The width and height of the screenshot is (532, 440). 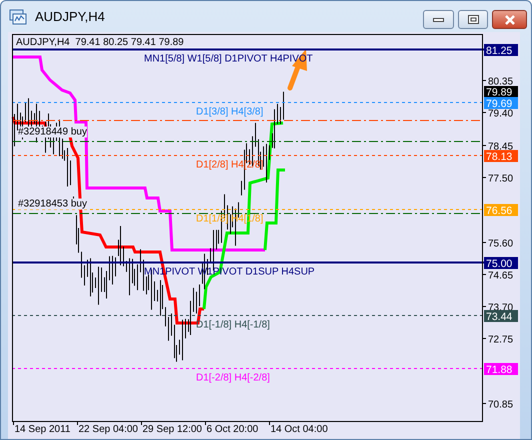 I want to click on price-tag: 75.00, so click(x=501, y=263).